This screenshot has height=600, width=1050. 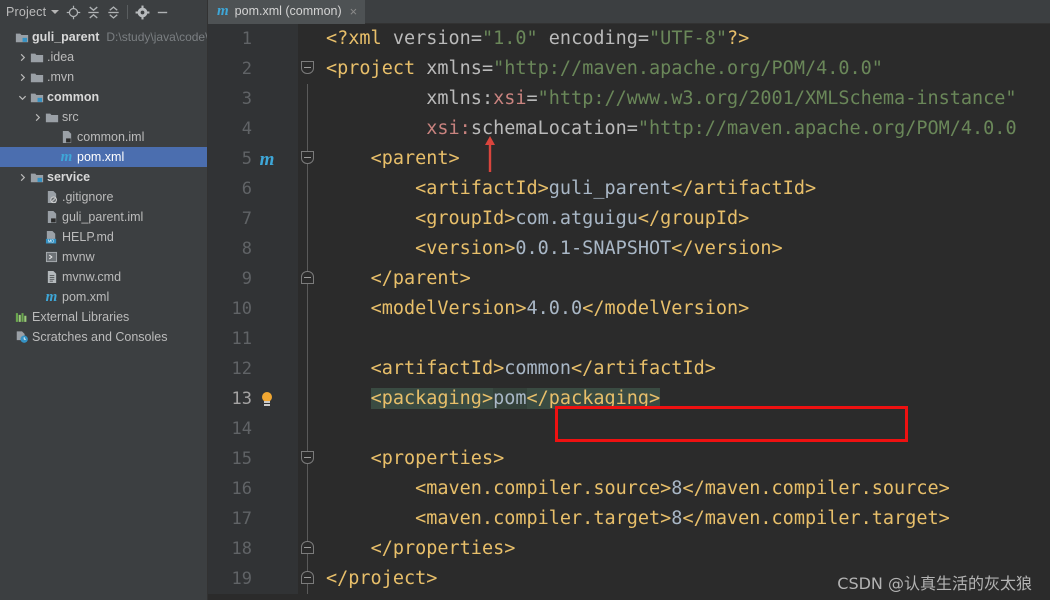 I want to click on tree-item-gitignore: .gitignore, so click(x=103, y=197).